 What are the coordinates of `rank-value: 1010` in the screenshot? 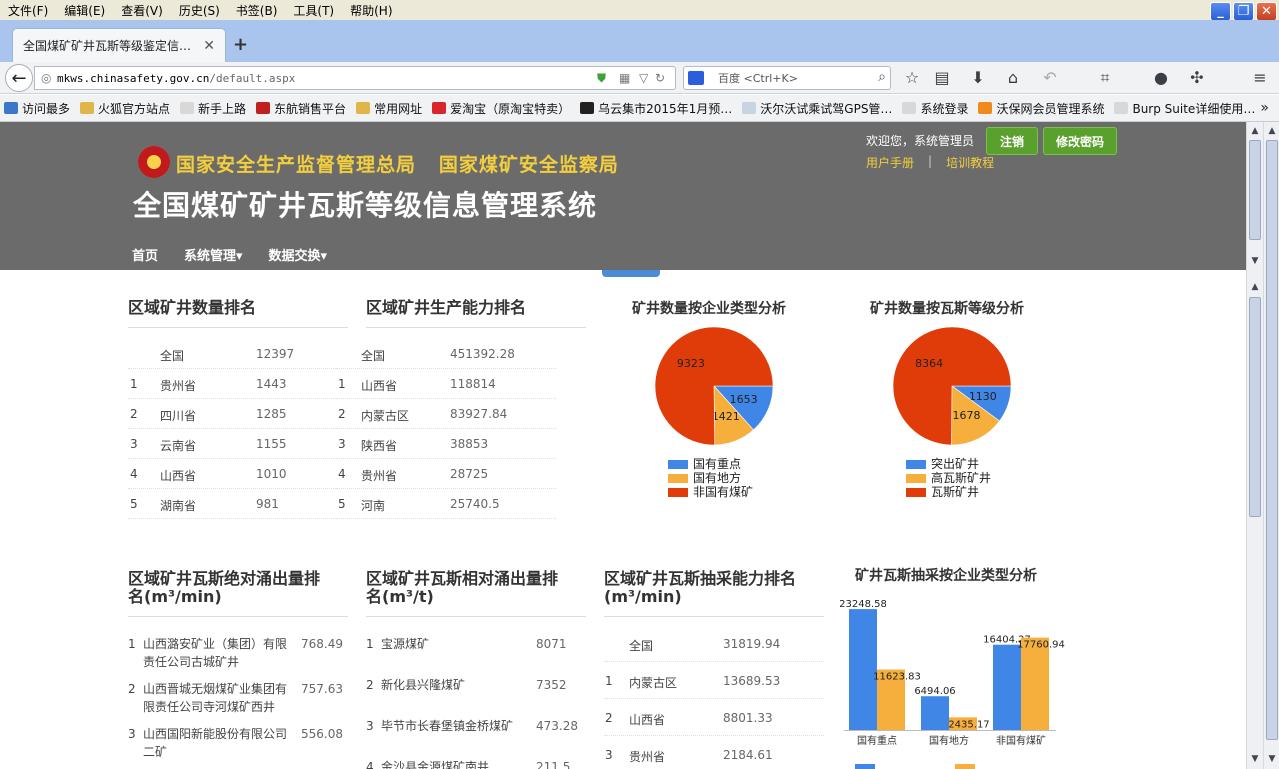 It's located at (271, 474).